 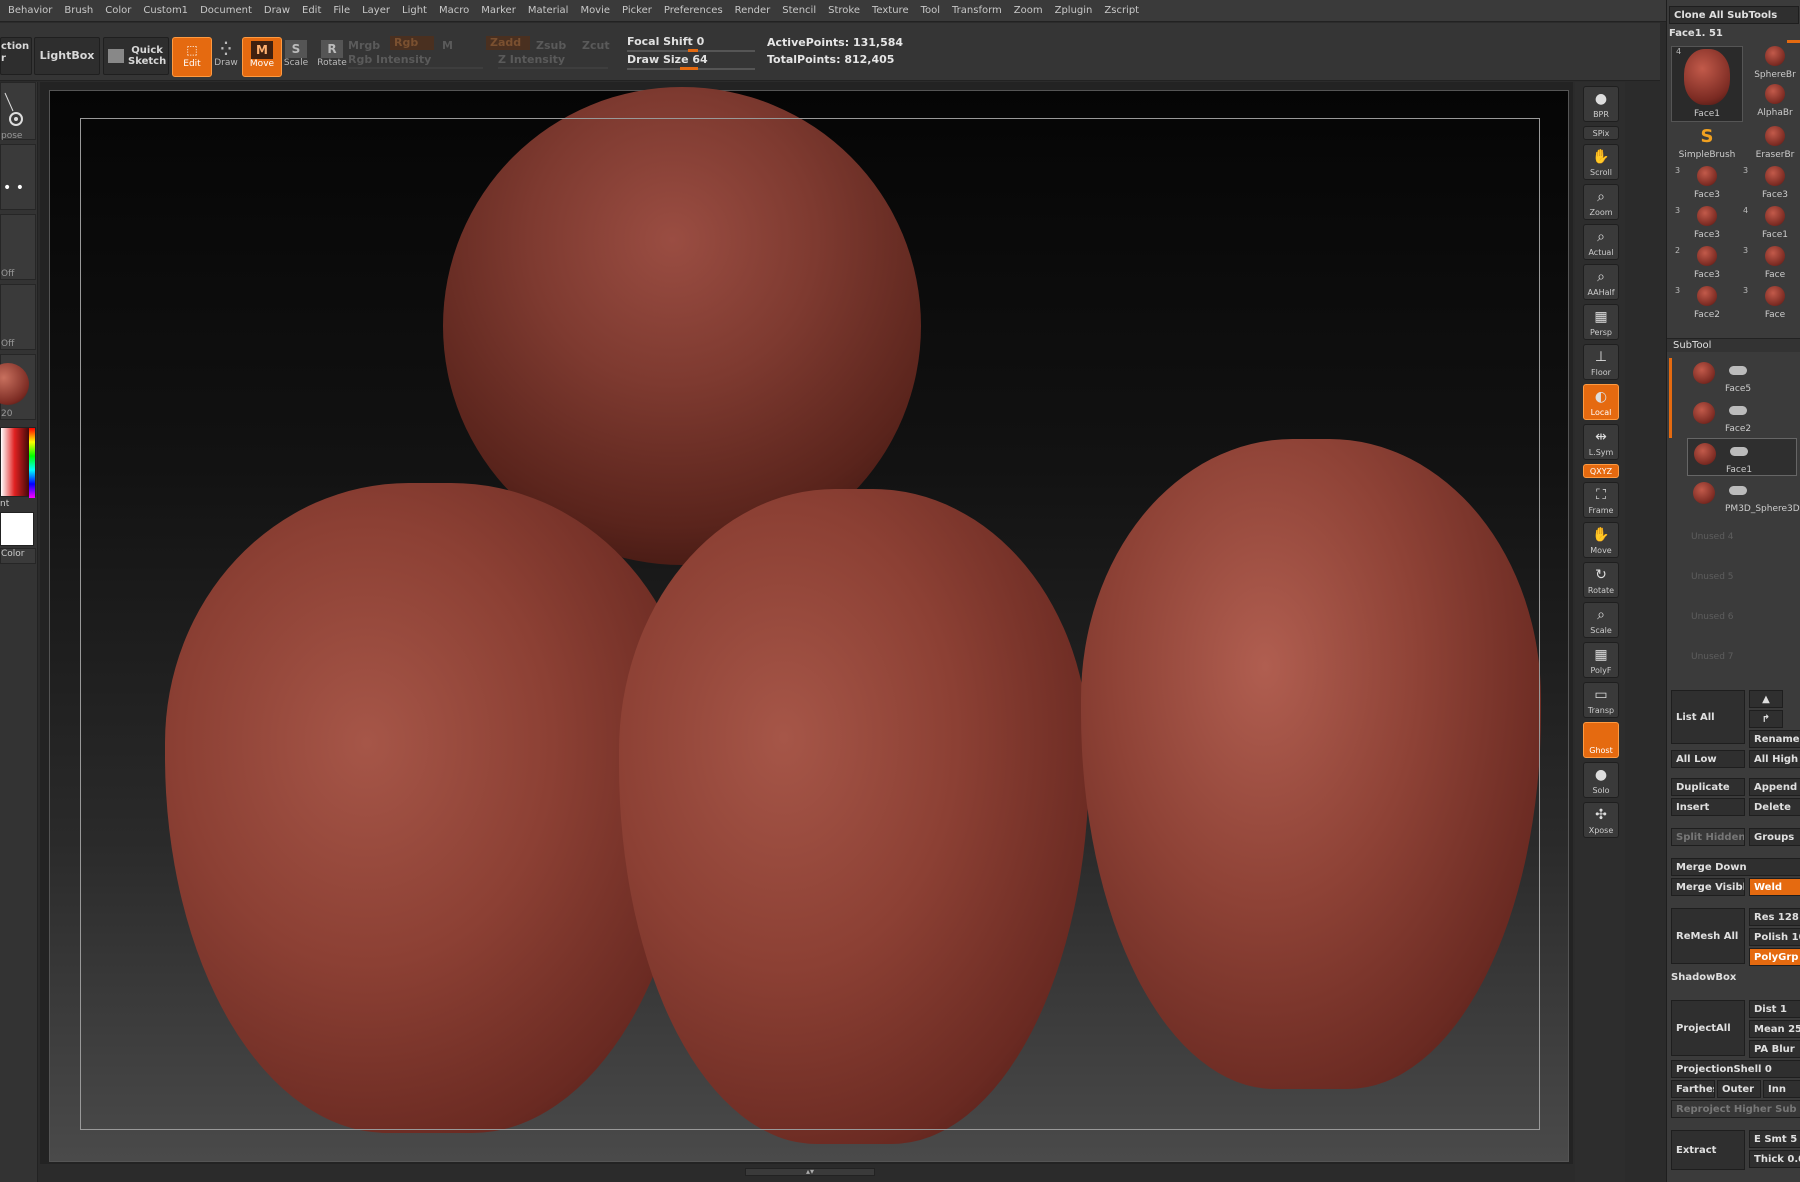 What do you see at coordinates (1708, 717) in the screenshot?
I see `list-all-button: List All` at bounding box center [1708, 717].